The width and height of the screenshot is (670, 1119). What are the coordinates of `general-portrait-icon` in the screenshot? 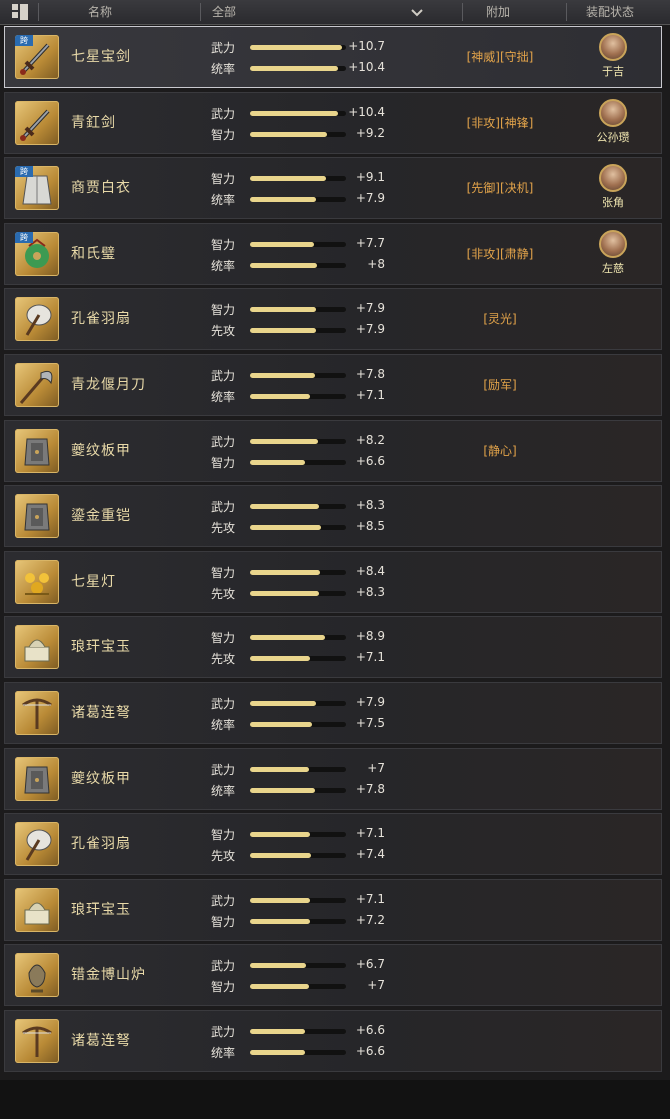 It's located at (613, 112).